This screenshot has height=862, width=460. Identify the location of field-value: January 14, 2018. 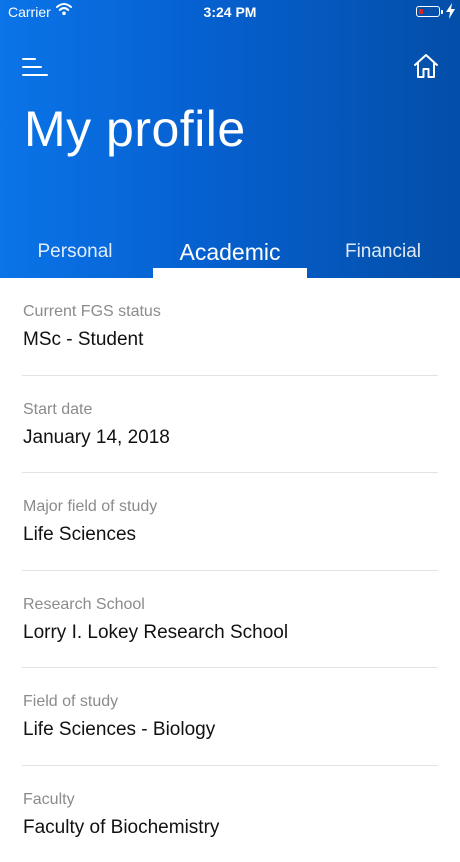
(96, 438).